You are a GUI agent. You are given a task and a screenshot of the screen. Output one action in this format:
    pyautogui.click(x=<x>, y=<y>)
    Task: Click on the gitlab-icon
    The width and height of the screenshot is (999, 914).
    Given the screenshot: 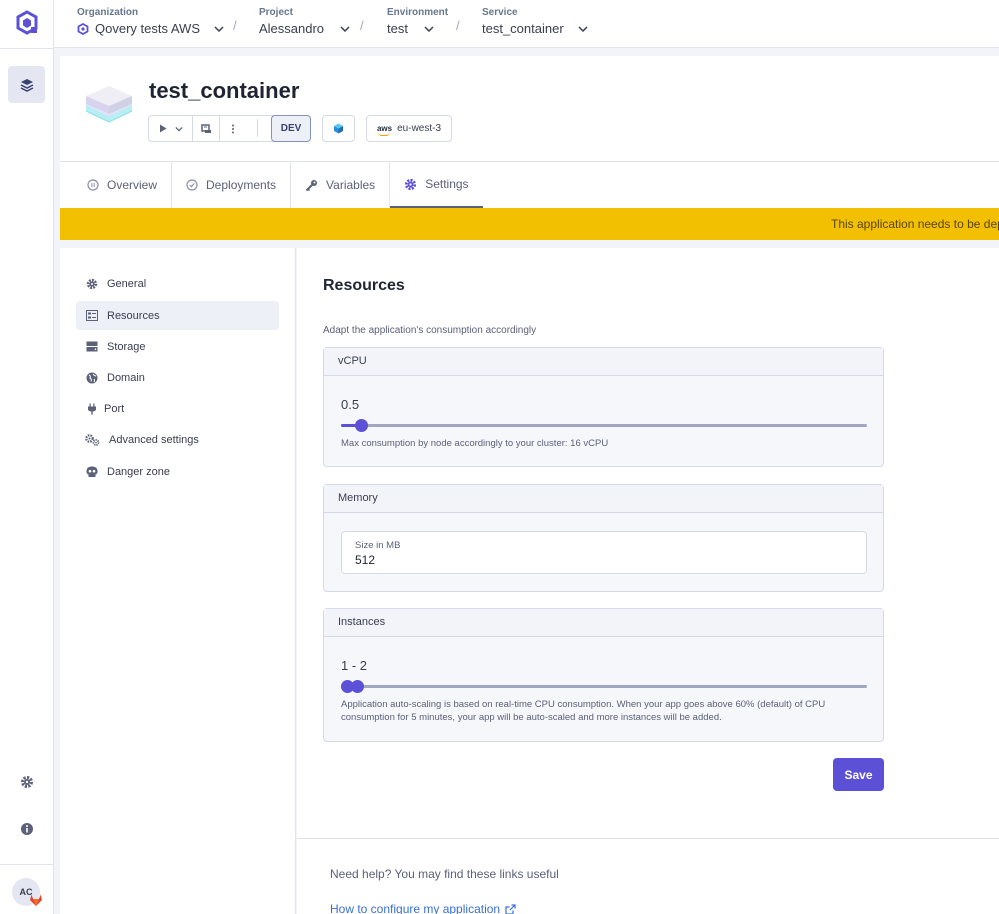 What is the action you would take?
    pyautogui.click(x=36, y=900)
    